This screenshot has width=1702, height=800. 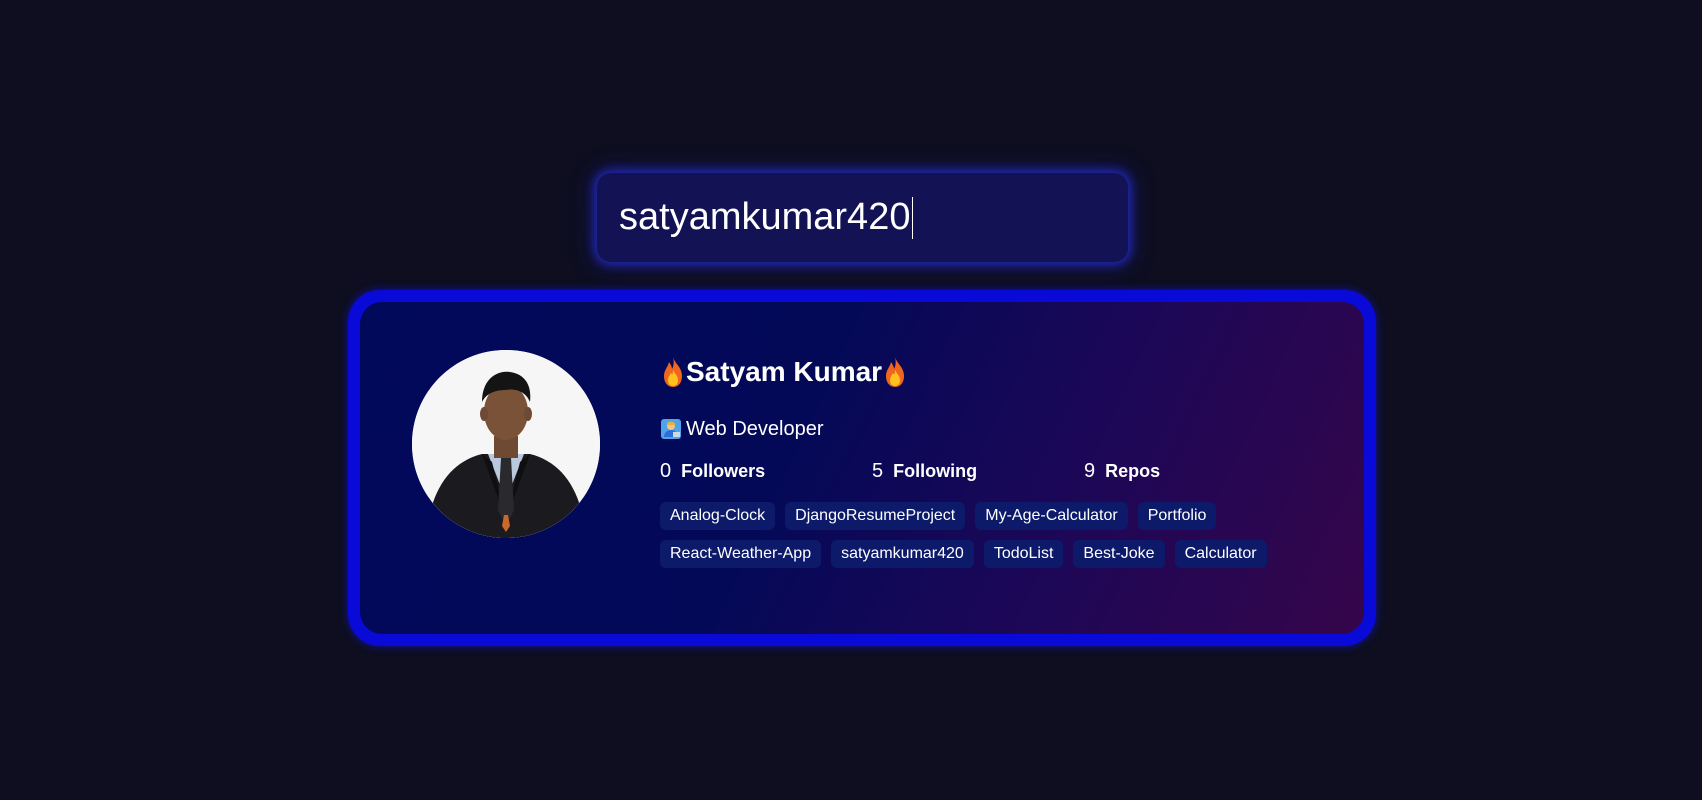 I want to click on repo-link: React-Weather-App, so click(x=741, y=554).